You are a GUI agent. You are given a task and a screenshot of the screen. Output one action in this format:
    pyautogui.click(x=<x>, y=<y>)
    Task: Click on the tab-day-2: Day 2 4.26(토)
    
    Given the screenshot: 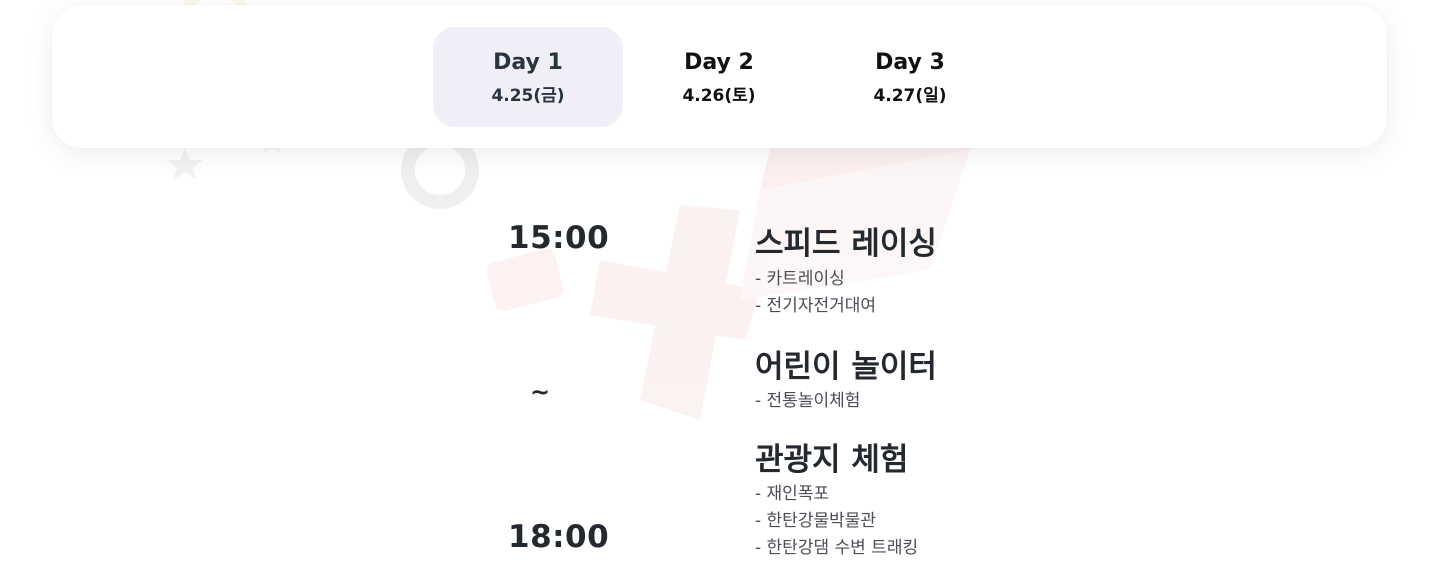 What is the action you would take?
    pyautogui.click(x=719, y=77)
    